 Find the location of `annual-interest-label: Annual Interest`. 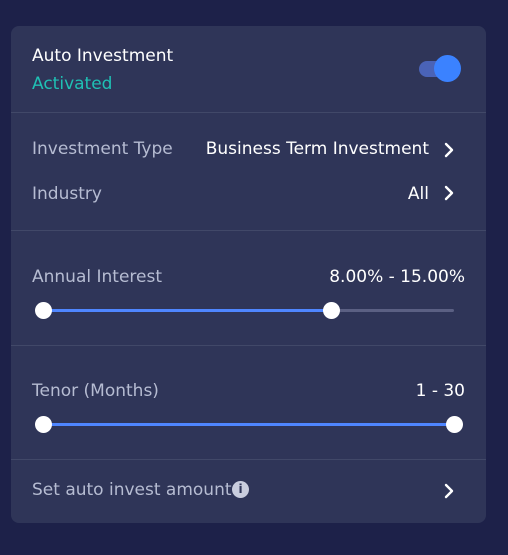

annual-interest-label: Annual Interest is located at coordinates (97, 277).